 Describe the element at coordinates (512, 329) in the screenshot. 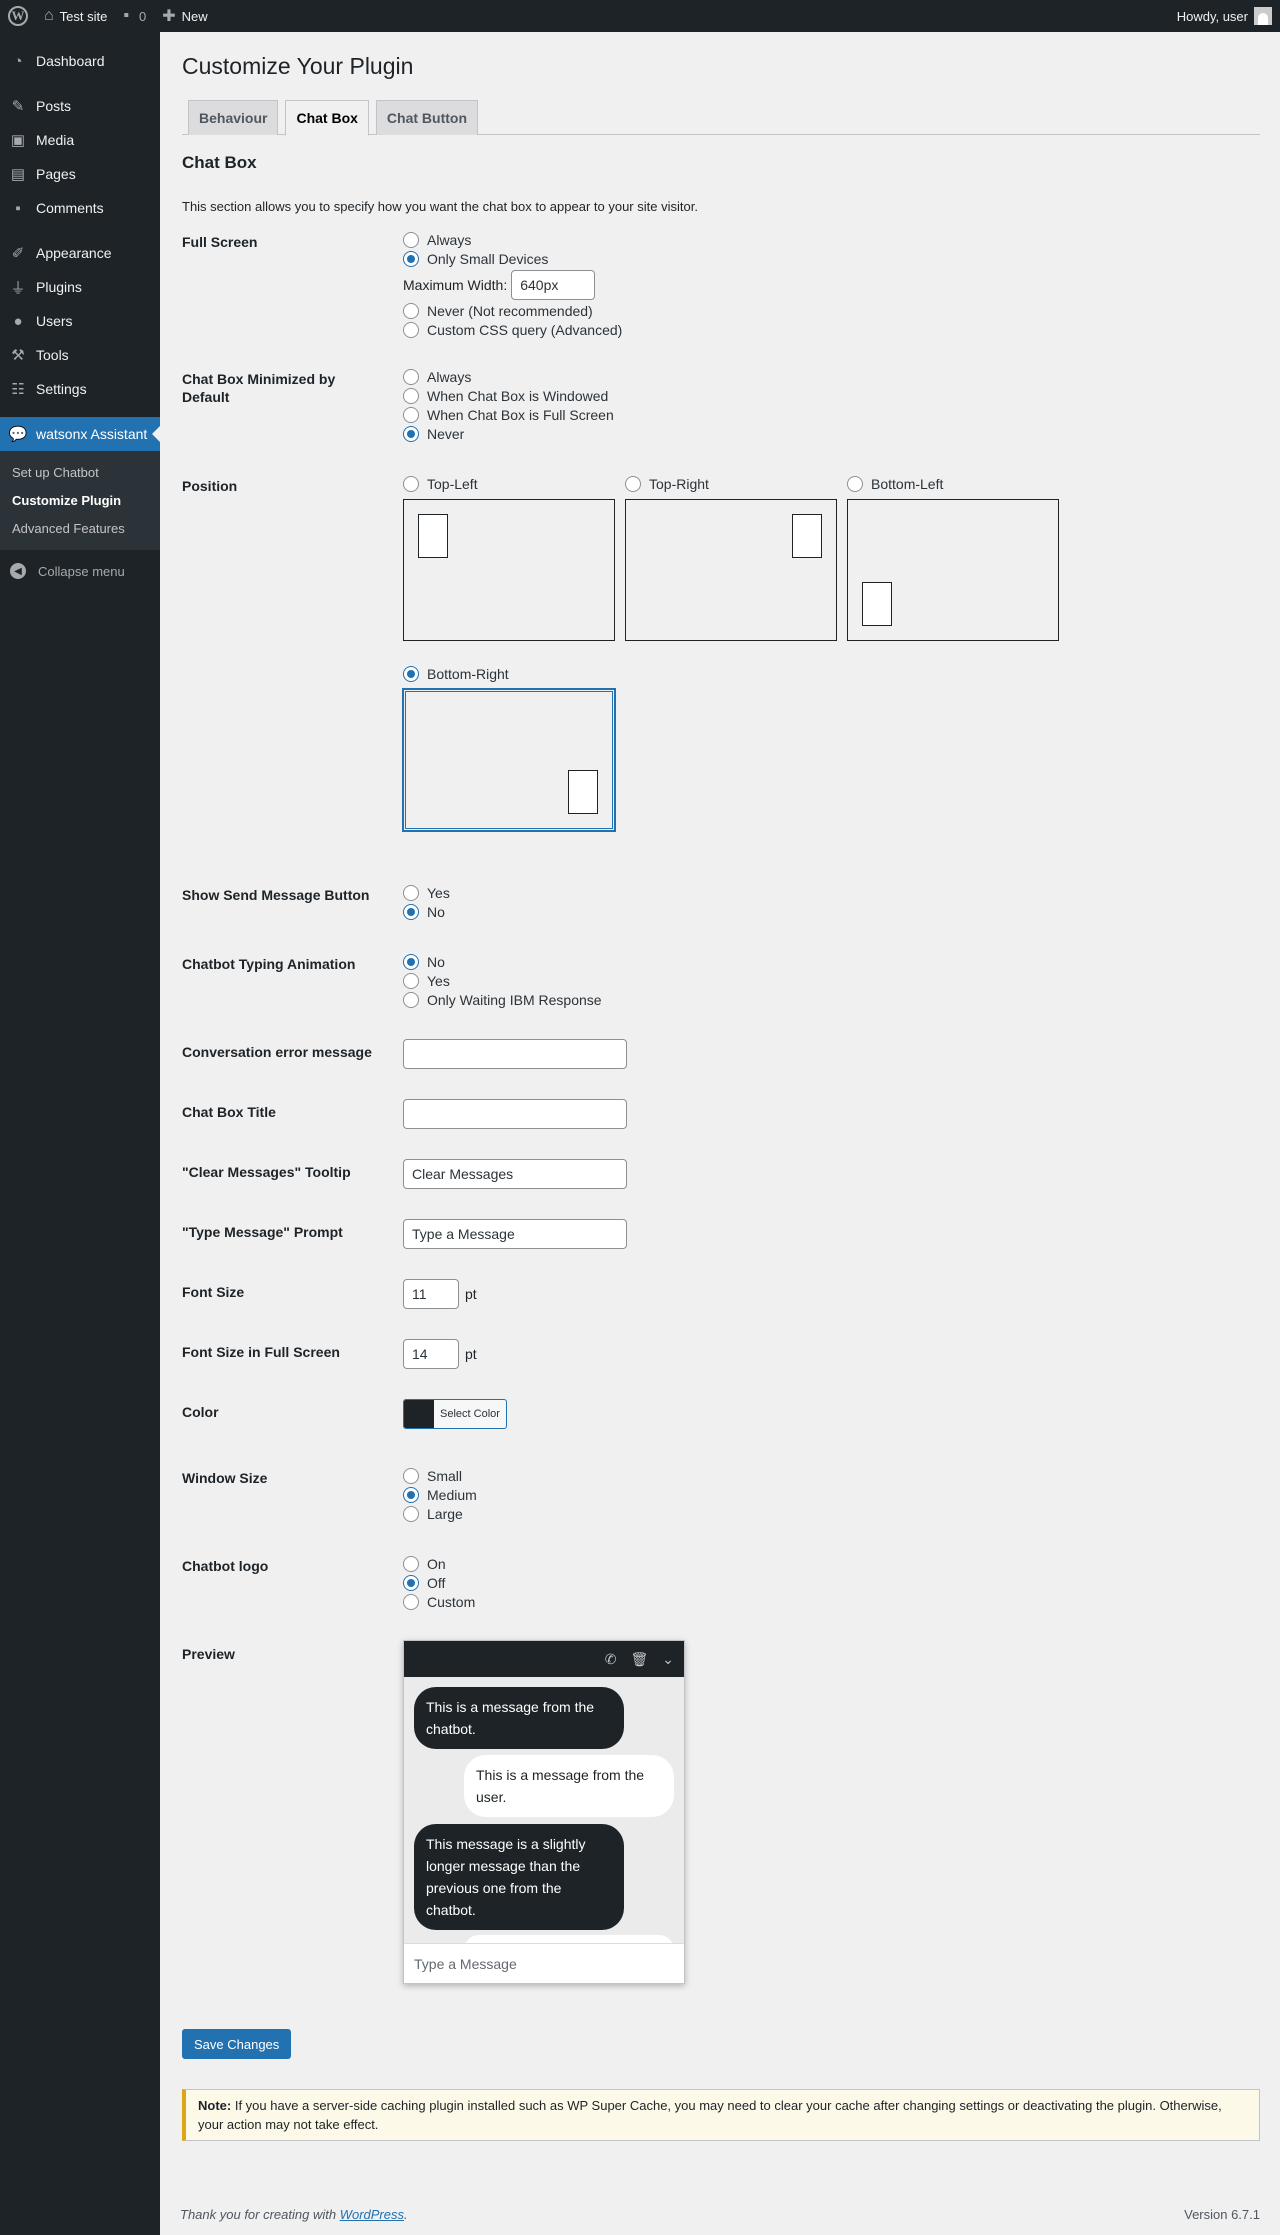

I see `full-screen-option-custom-css: Custom CSS query (Advanced)` at that location.